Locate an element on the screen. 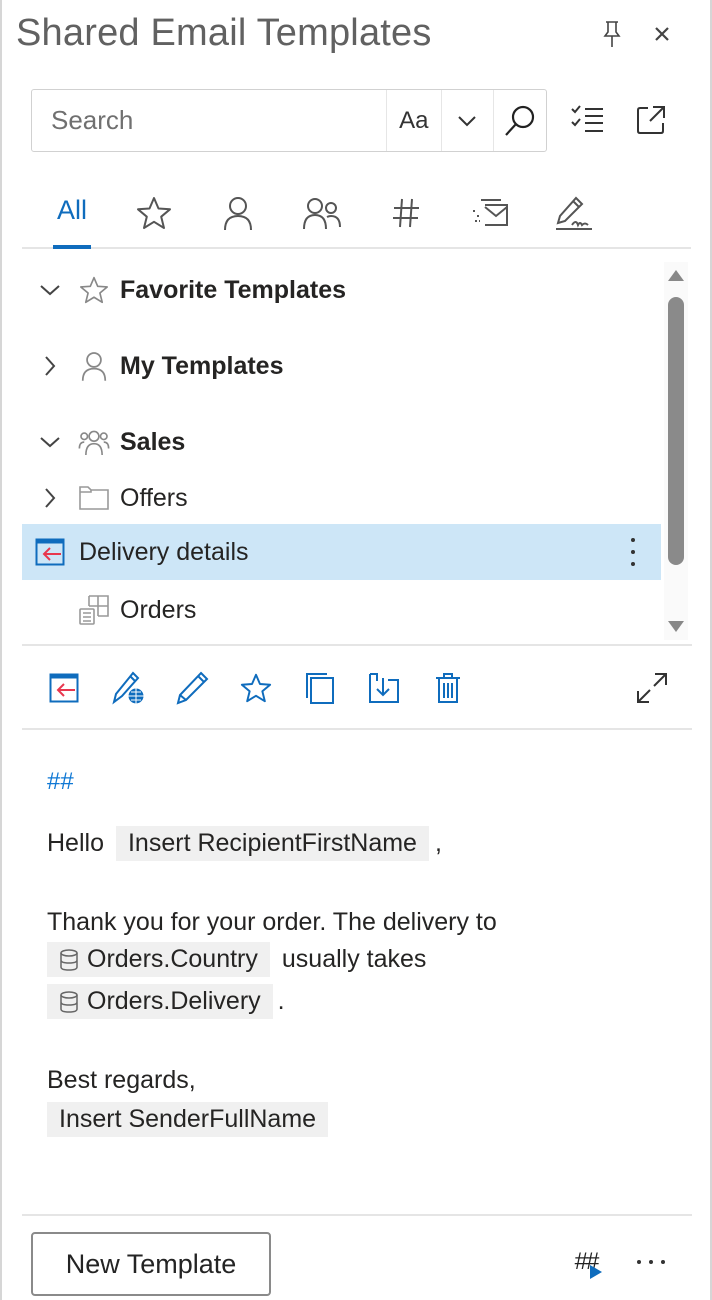  tree-item-delivery-details: Delivery details is located at coordinates (341, 552).